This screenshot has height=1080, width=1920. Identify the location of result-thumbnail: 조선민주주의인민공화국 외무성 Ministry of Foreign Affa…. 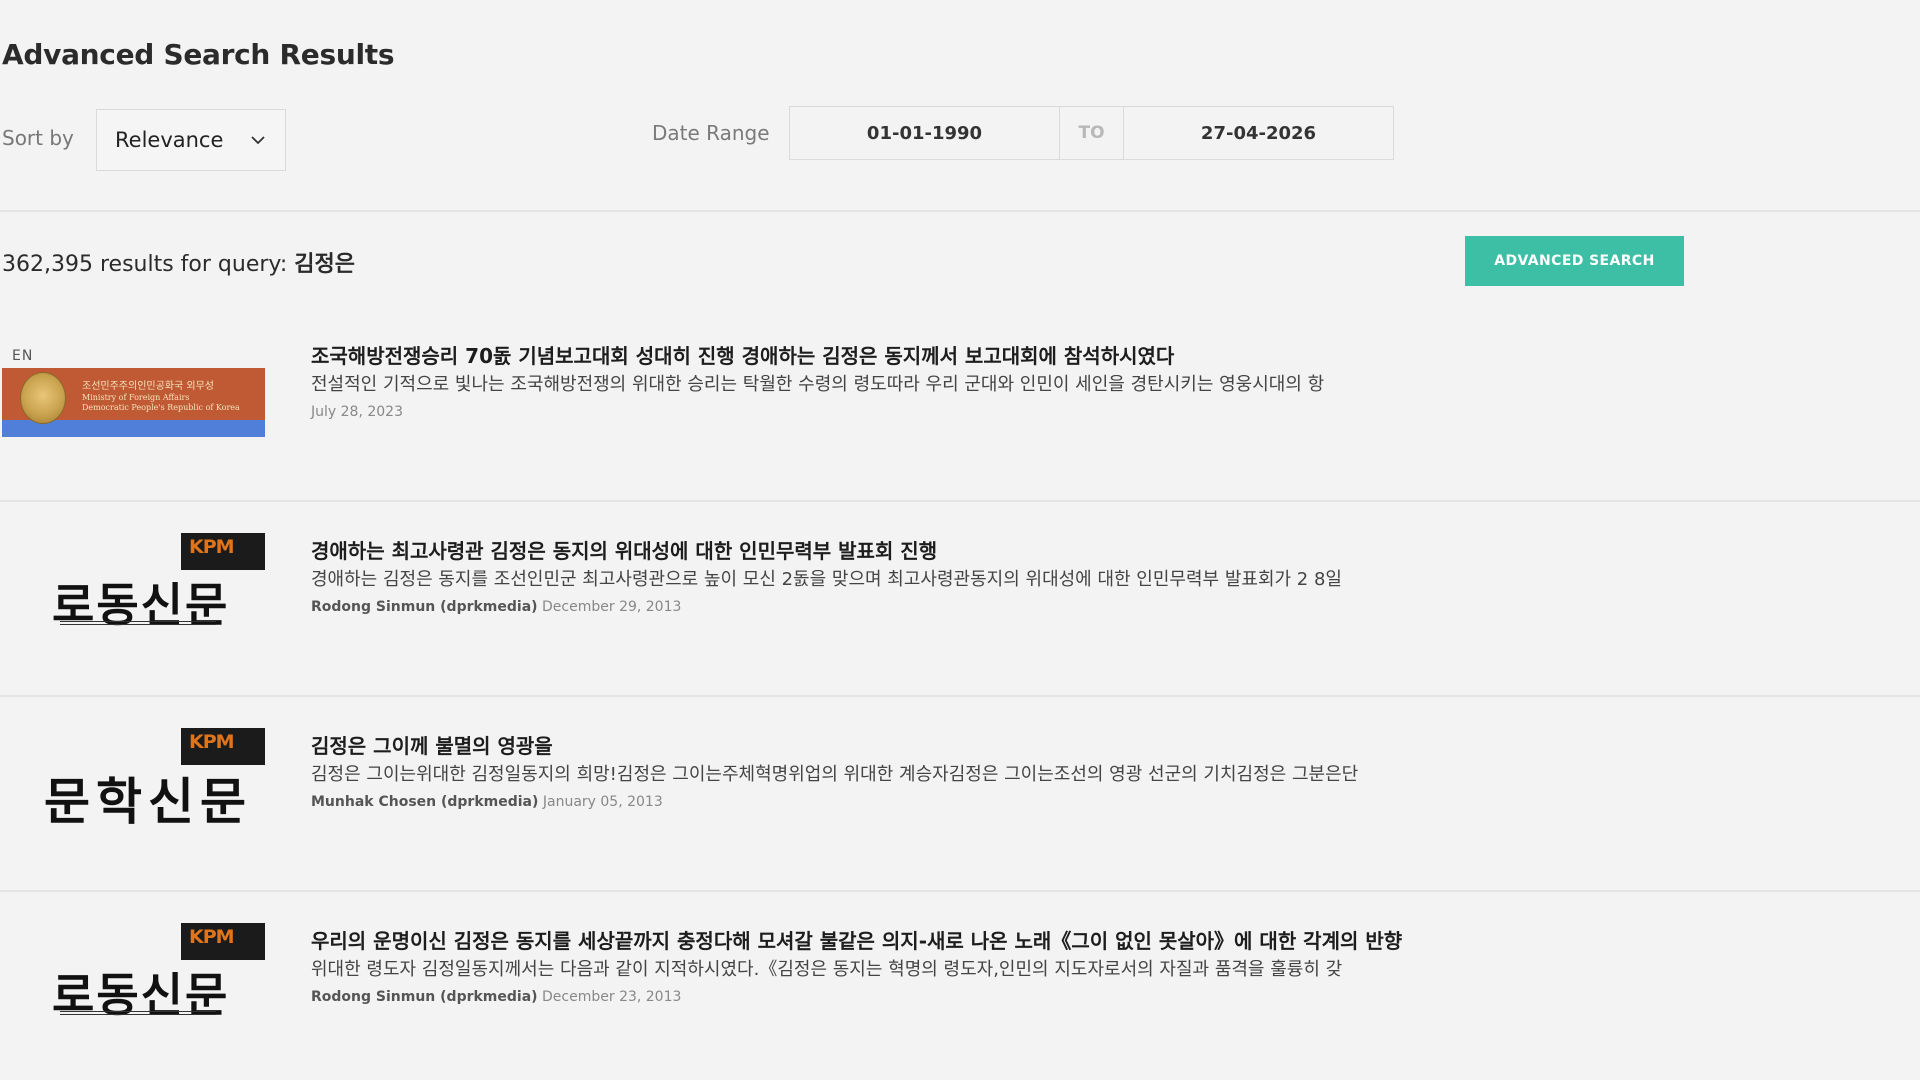
(133, 420).